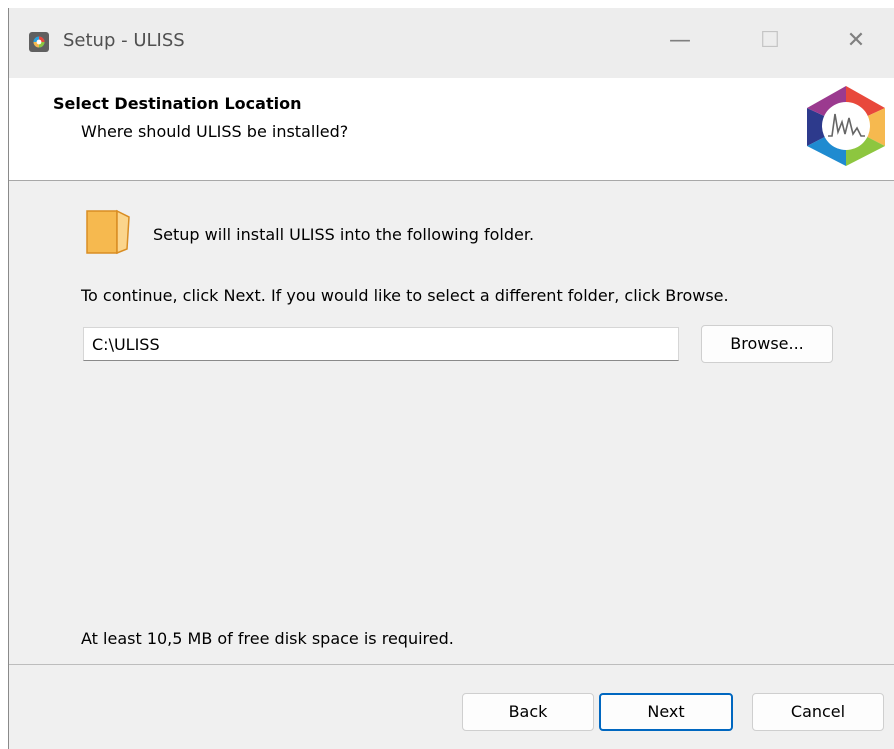 The image size is (894, 749). What do you see at coordinates (451, 43) in the screenshot?
I see `title-bar: Setup - ULISS — ☐ ✕` at bounding box center [451, 43].